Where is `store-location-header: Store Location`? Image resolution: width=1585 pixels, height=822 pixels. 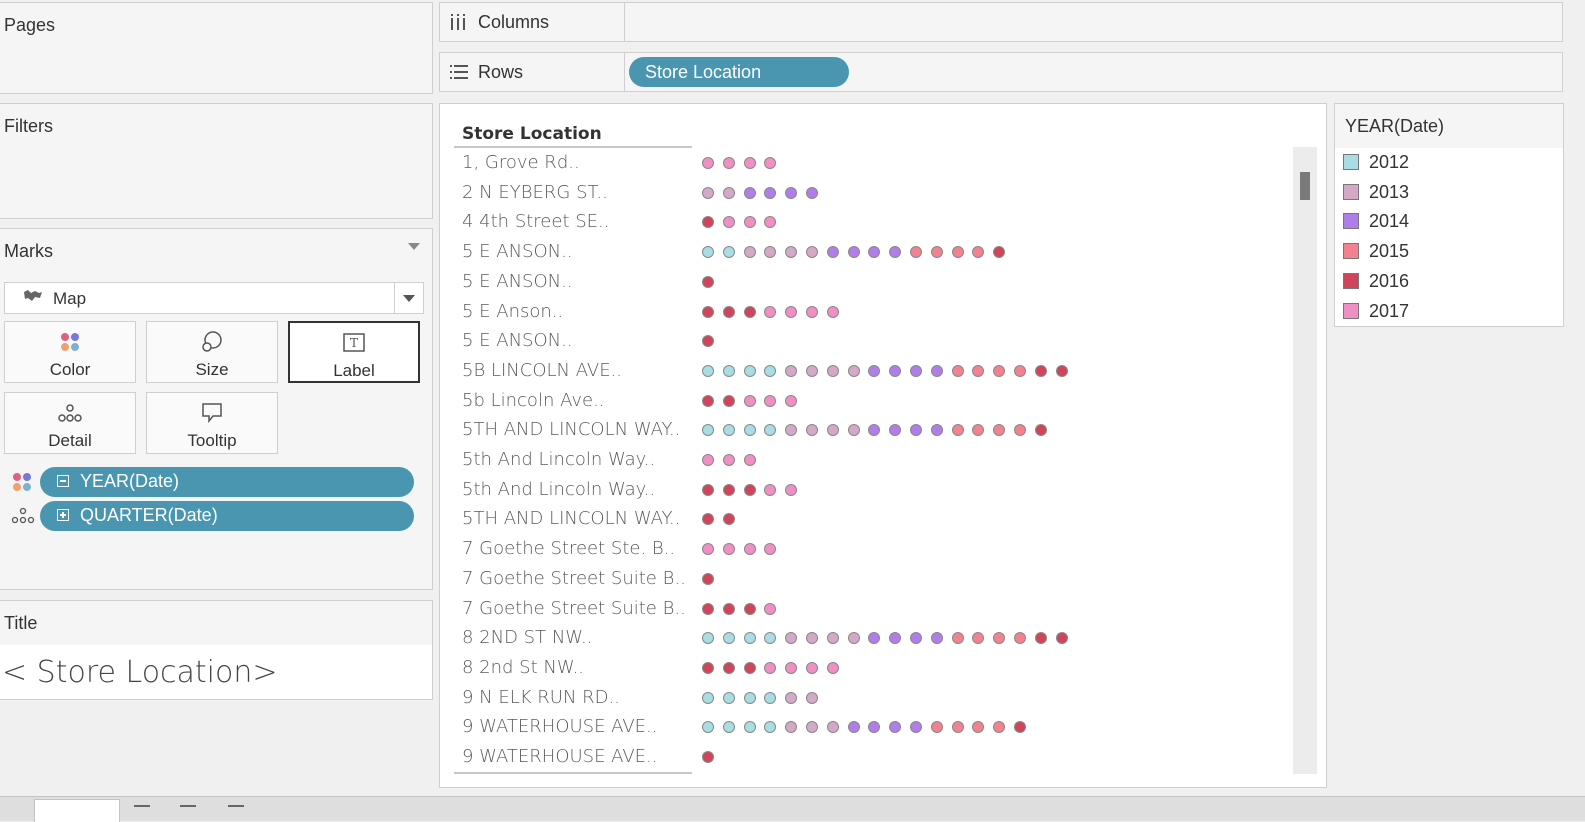 store-location-header: Store Location is located at coordinates (532, 134).